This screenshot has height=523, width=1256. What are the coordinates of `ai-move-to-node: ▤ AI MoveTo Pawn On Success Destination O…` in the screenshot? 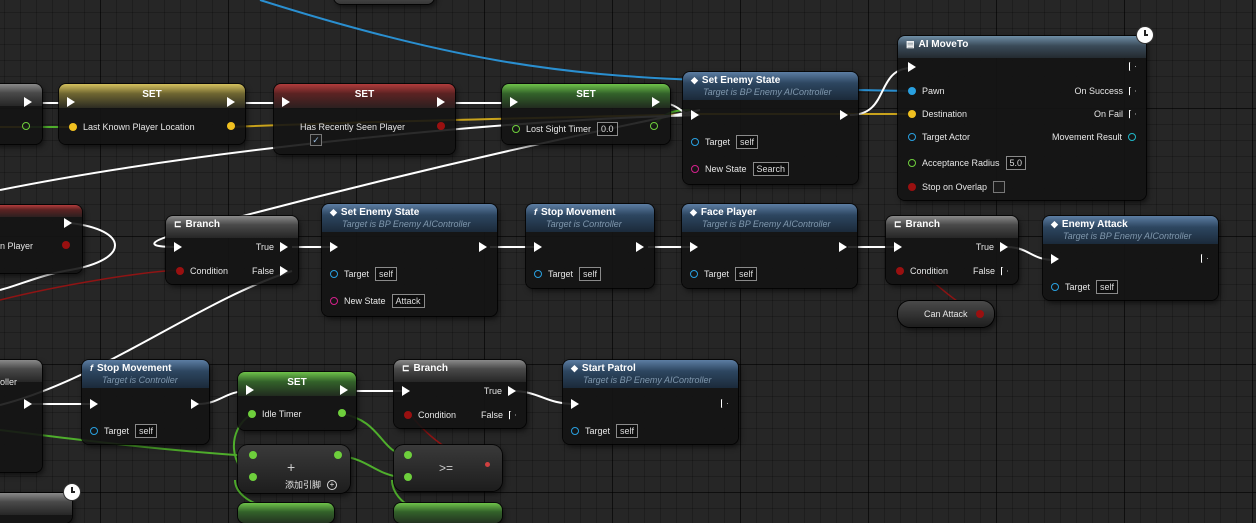 It's located at (1022, 118).